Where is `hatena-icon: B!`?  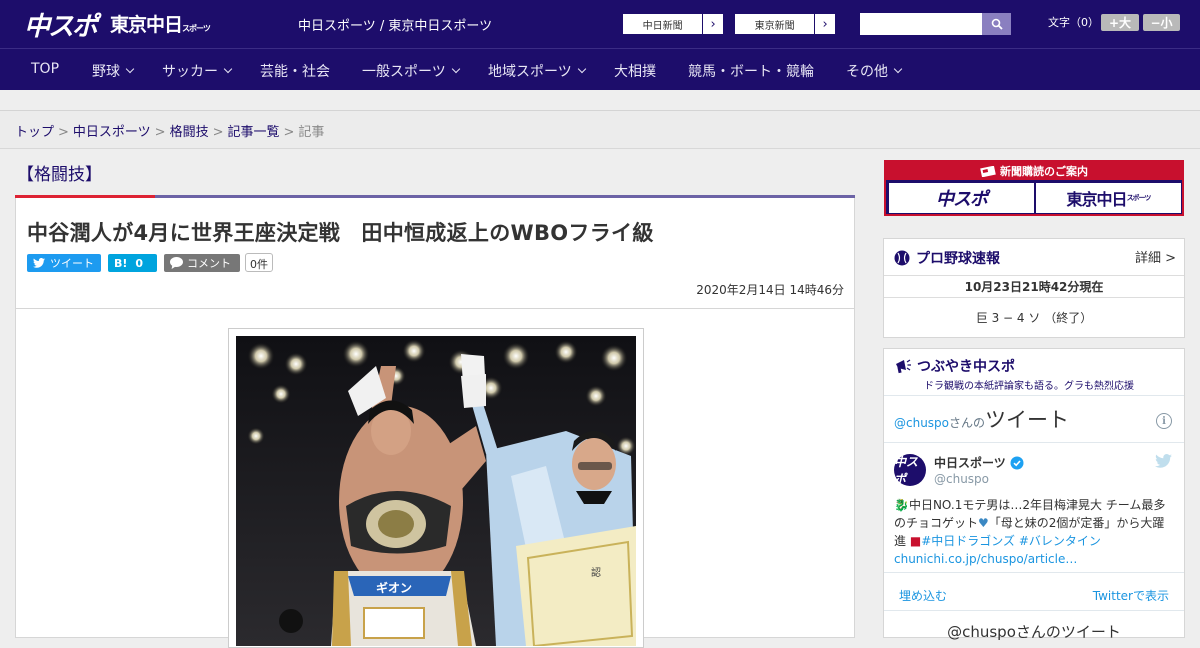
hatena-icon: B! is located at coordinates (121, 263).